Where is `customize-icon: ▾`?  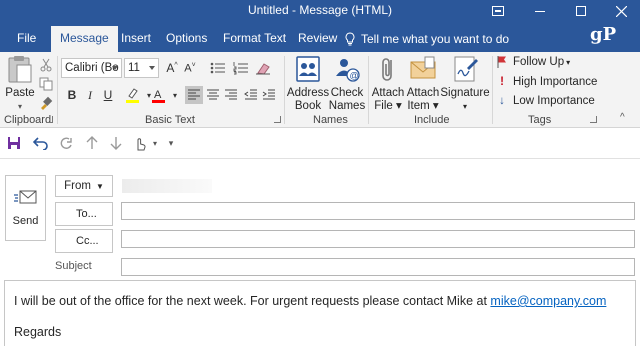
customize-icon: ▾ is located at coordinates (171, 142).